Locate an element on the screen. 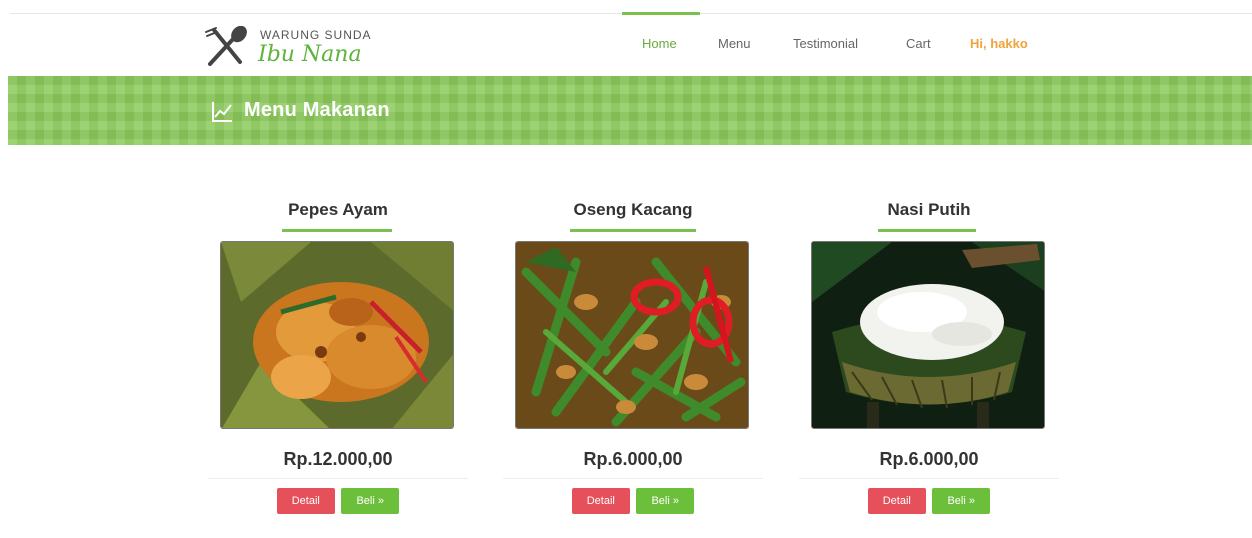  product-name: Oseng Kacang is located at coordinates (633, 209).